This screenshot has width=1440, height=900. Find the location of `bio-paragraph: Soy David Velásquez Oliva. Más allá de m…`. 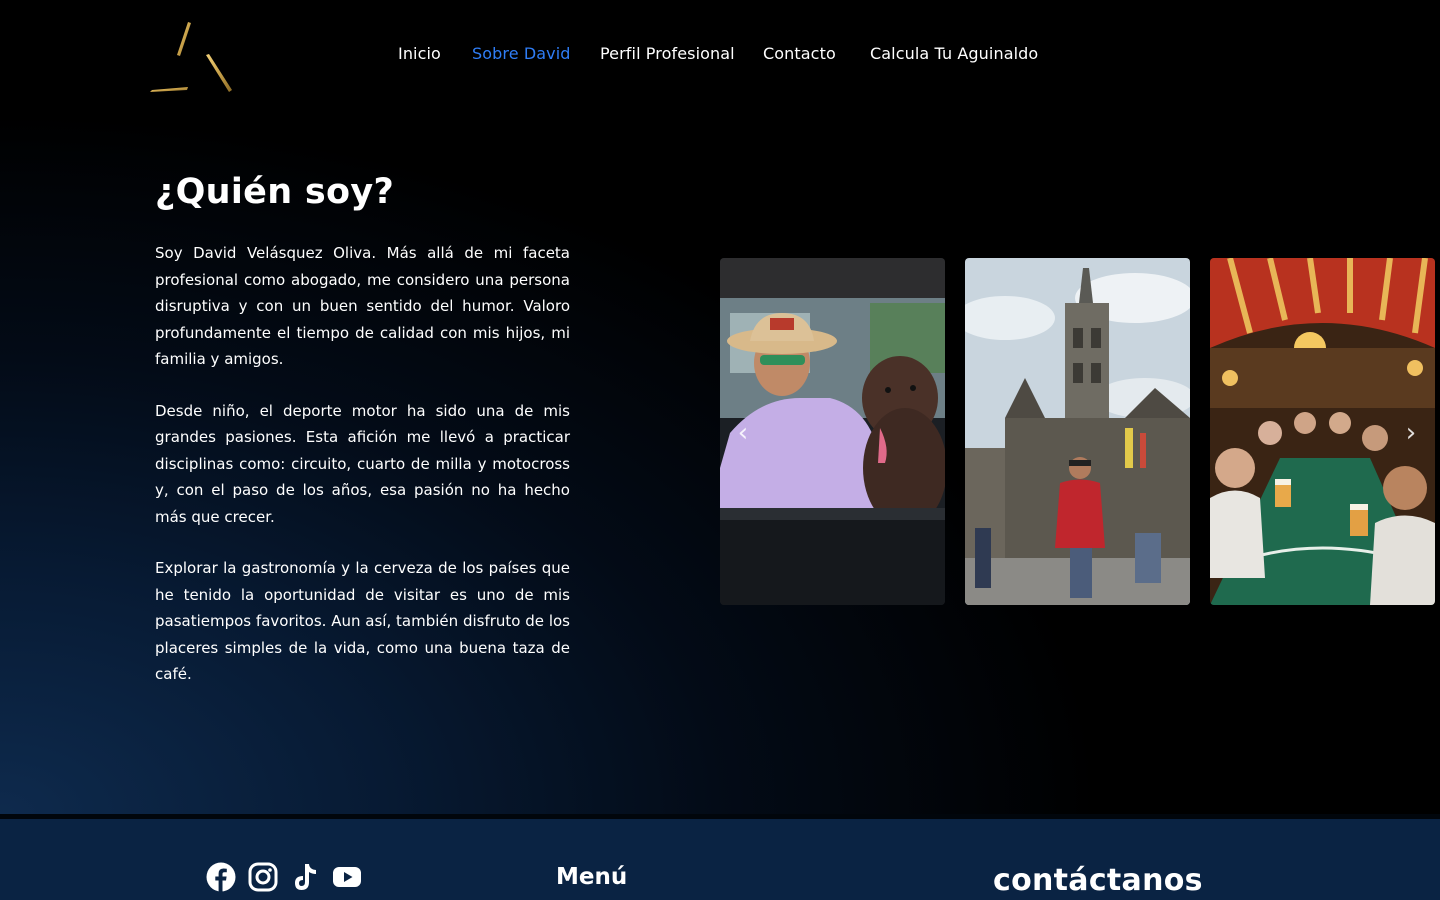

bio-paragraph: Soy David Velásquez Oliva. Más allá de m… is located at coordinates (362, 306).